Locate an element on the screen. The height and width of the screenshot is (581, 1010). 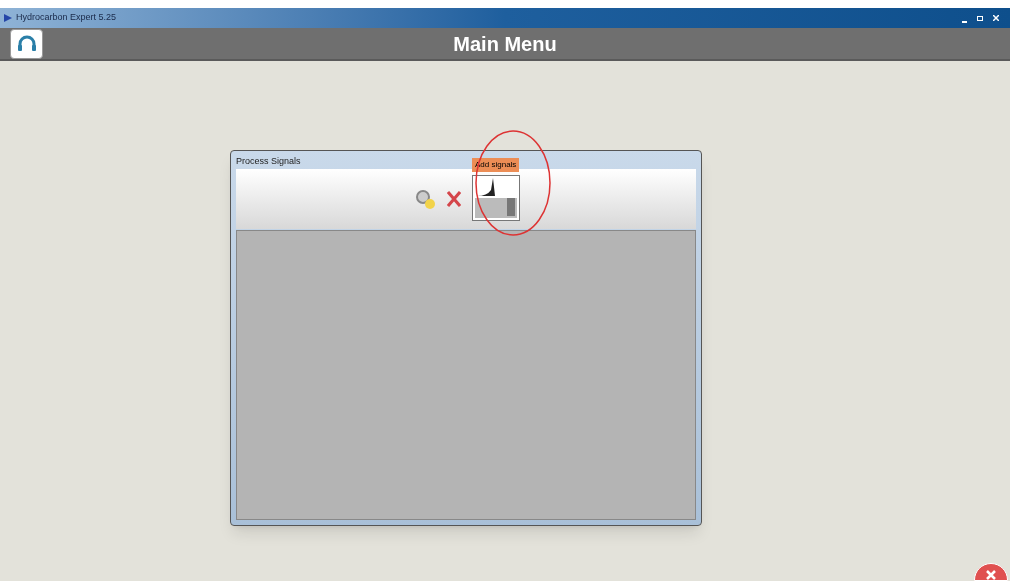
app-icon is located at coordinates (8, 18).